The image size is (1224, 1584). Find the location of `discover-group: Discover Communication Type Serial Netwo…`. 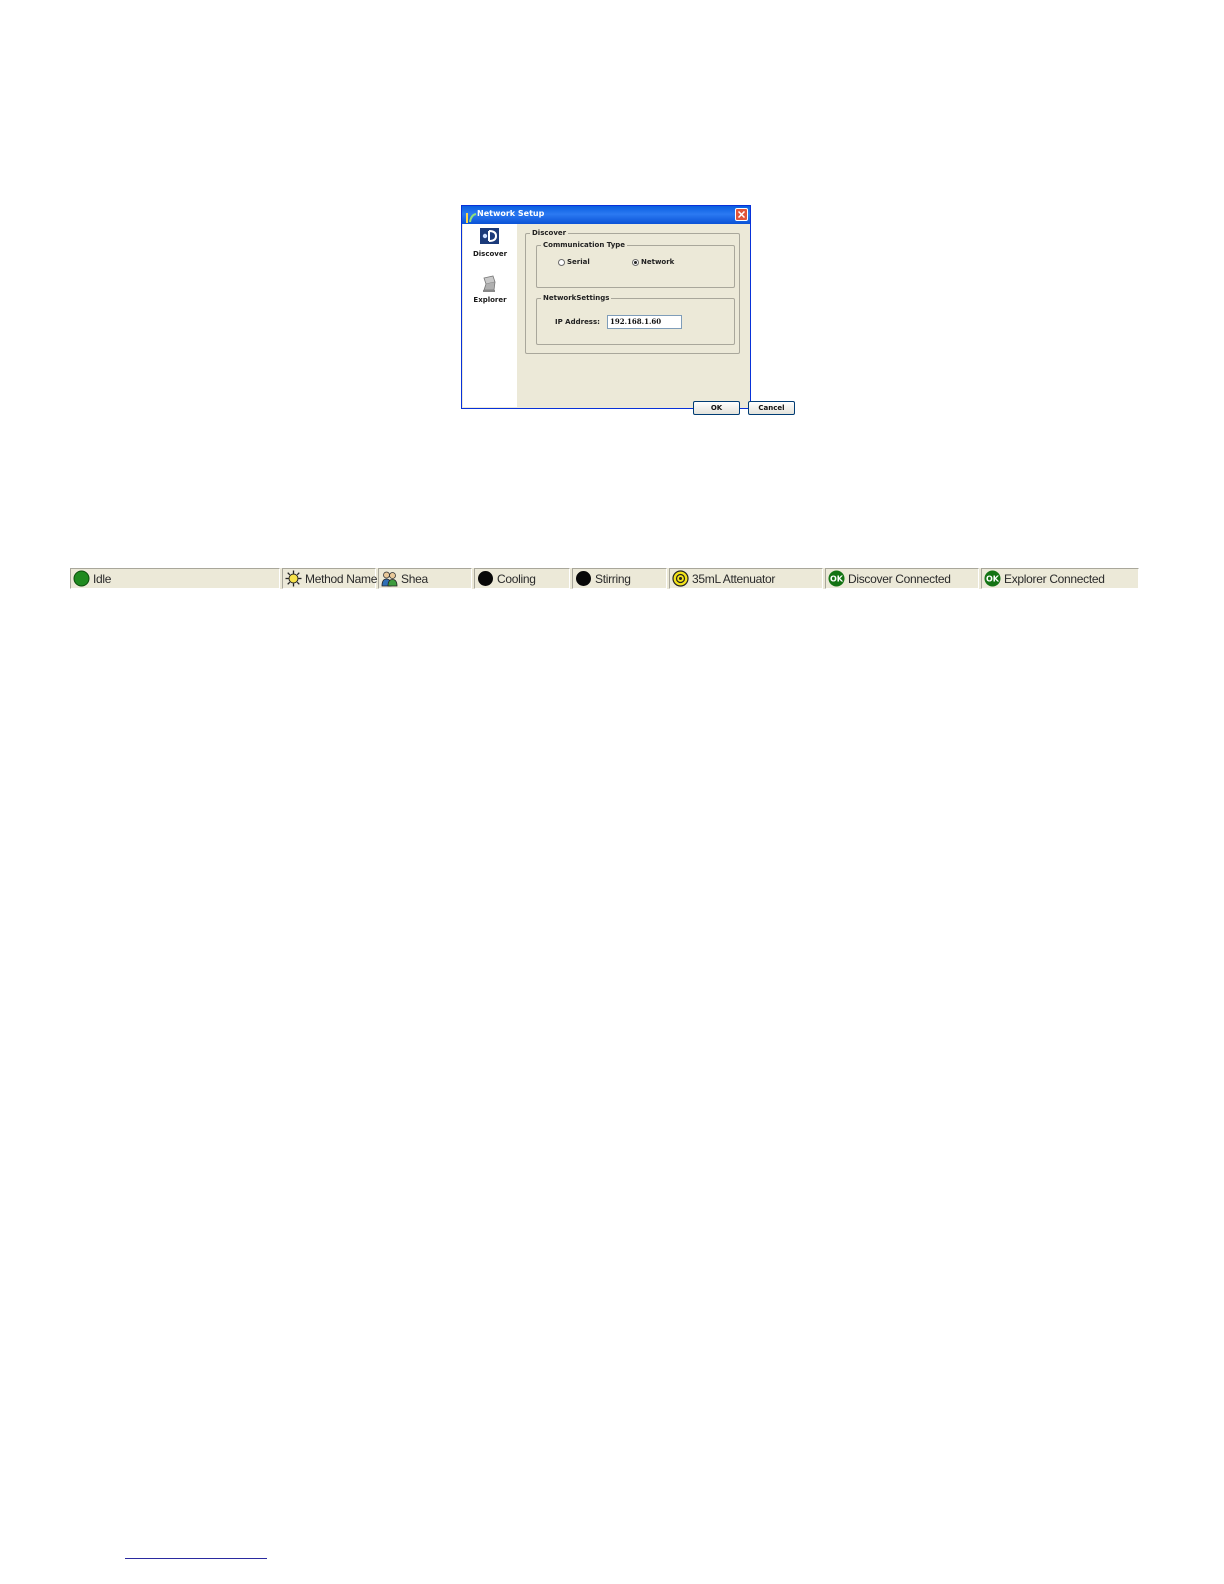

discover-group: Discover Communication Type Serial Netwo… is located at coordinates (632, 291).